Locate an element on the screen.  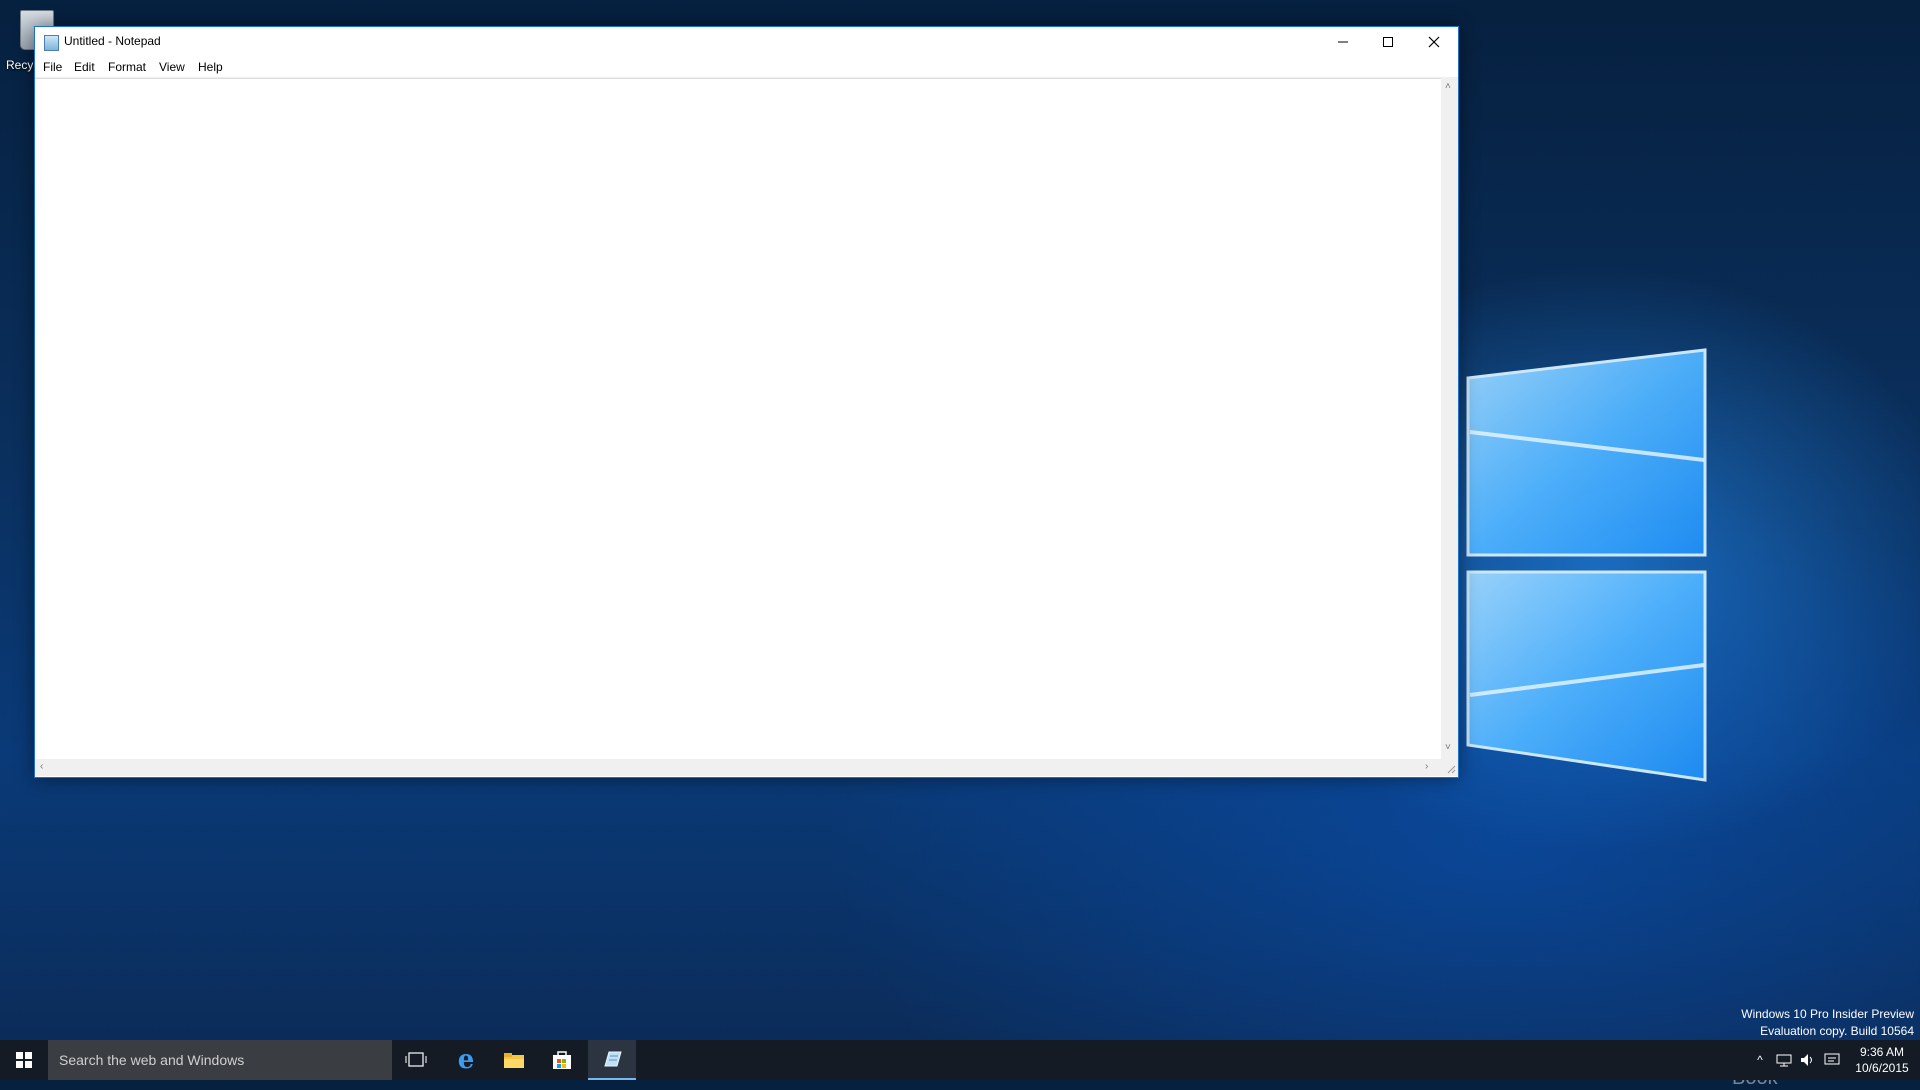
network-button is located at coordinates (1784, 1060).